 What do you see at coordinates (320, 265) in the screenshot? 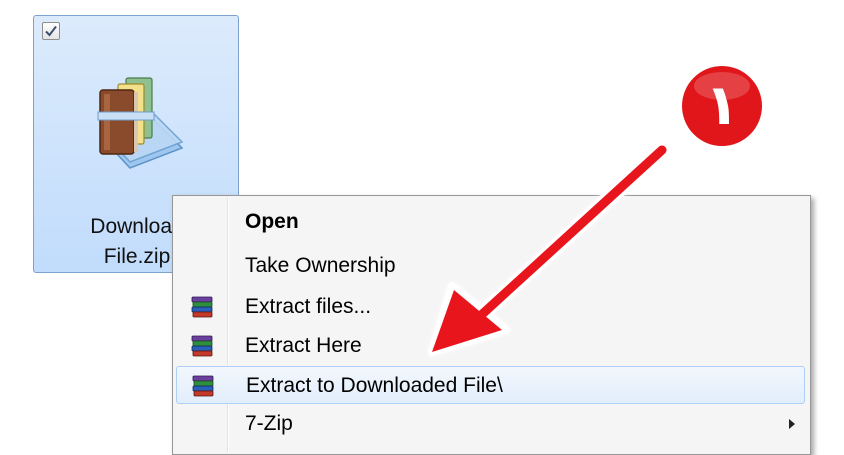
I see `menu-item-label: Take Ownership` at bounding box center [320, 265].